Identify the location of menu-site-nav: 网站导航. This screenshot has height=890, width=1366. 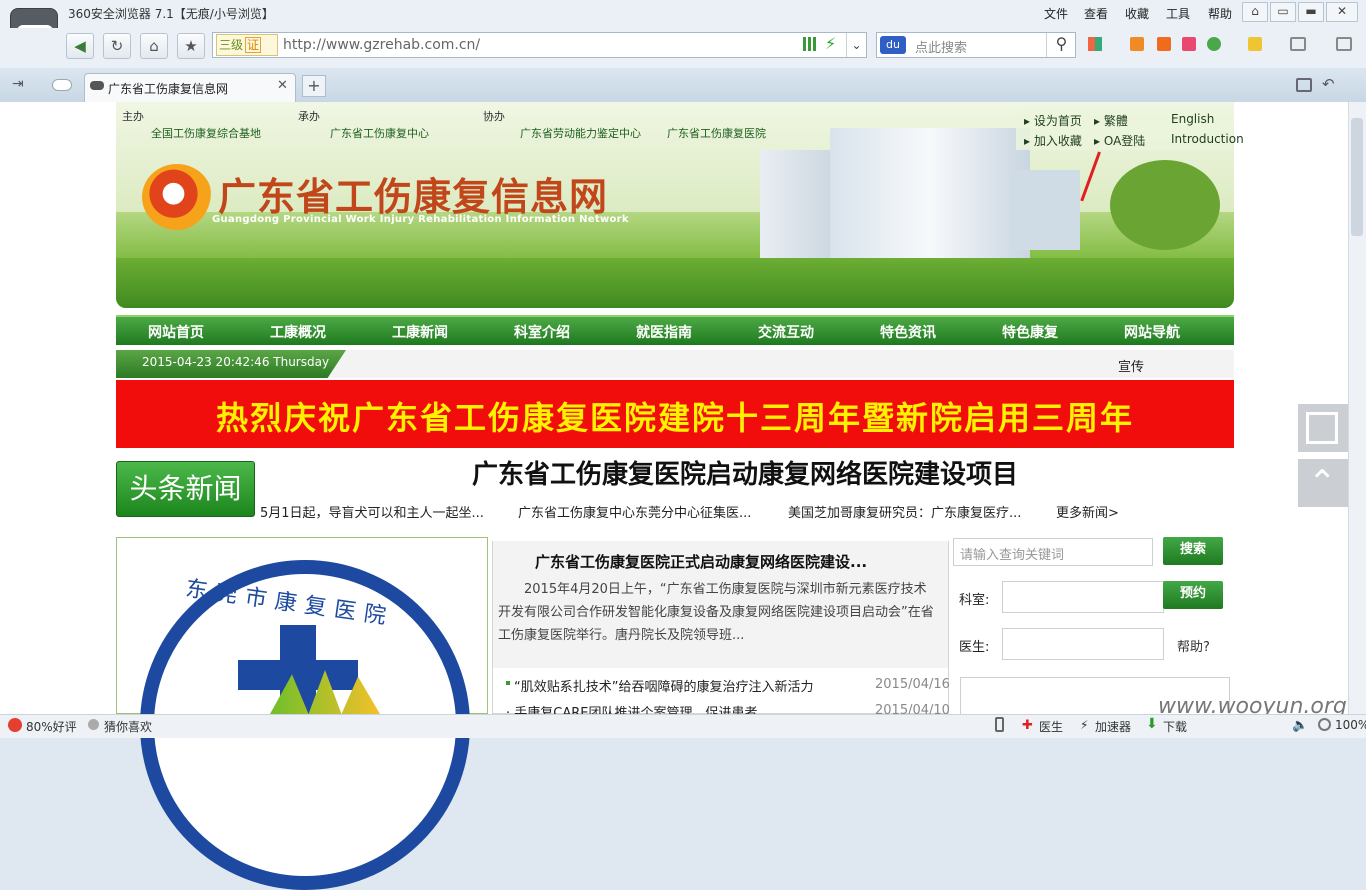
(1152, 332).